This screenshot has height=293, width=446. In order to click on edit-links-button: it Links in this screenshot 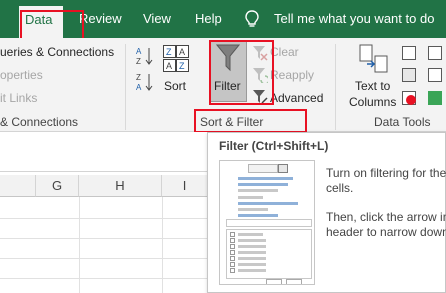, I will do `click(18, 98)`.